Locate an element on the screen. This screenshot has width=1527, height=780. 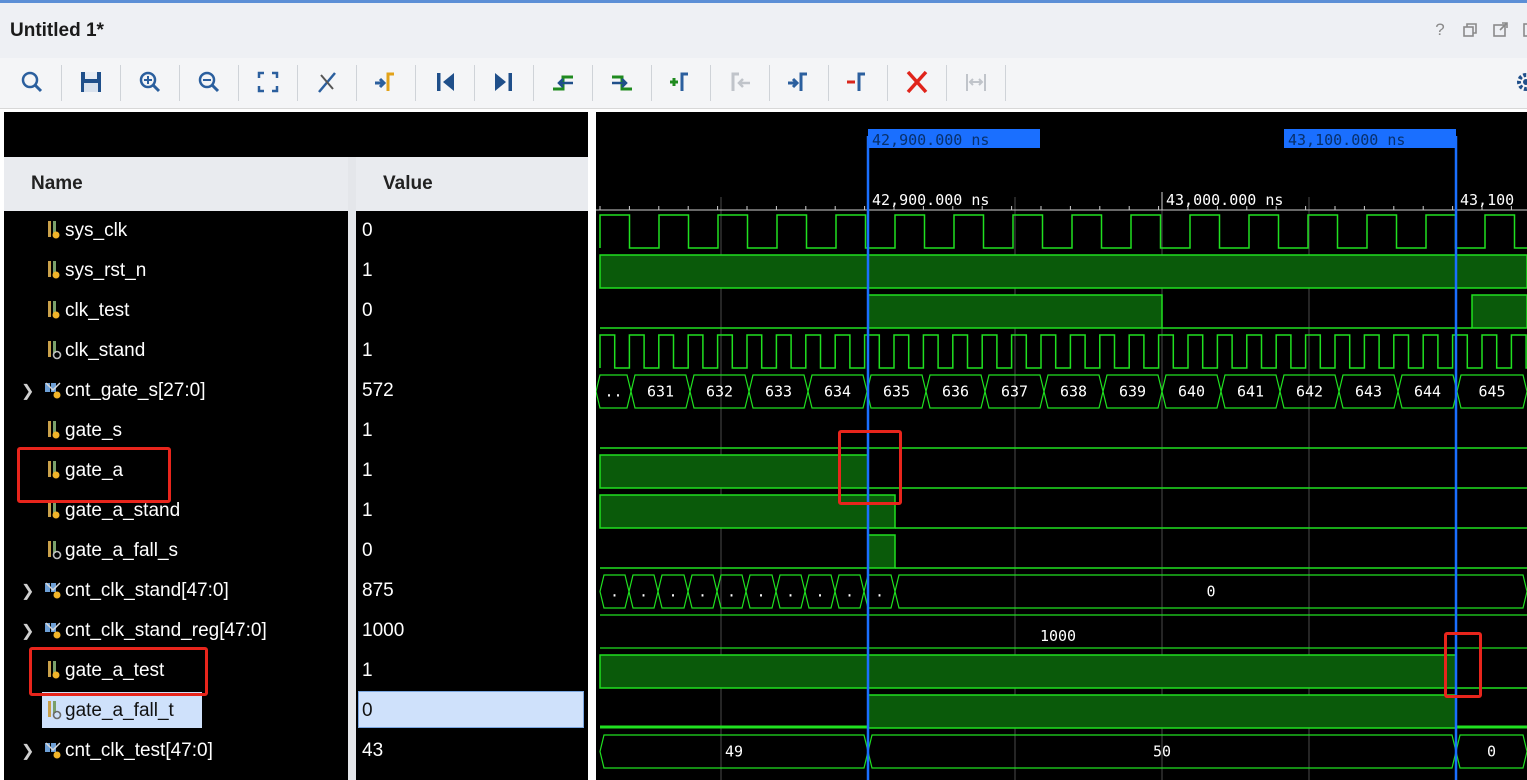
signal-name: gate_a_stand is located at coordinates (123, 510).